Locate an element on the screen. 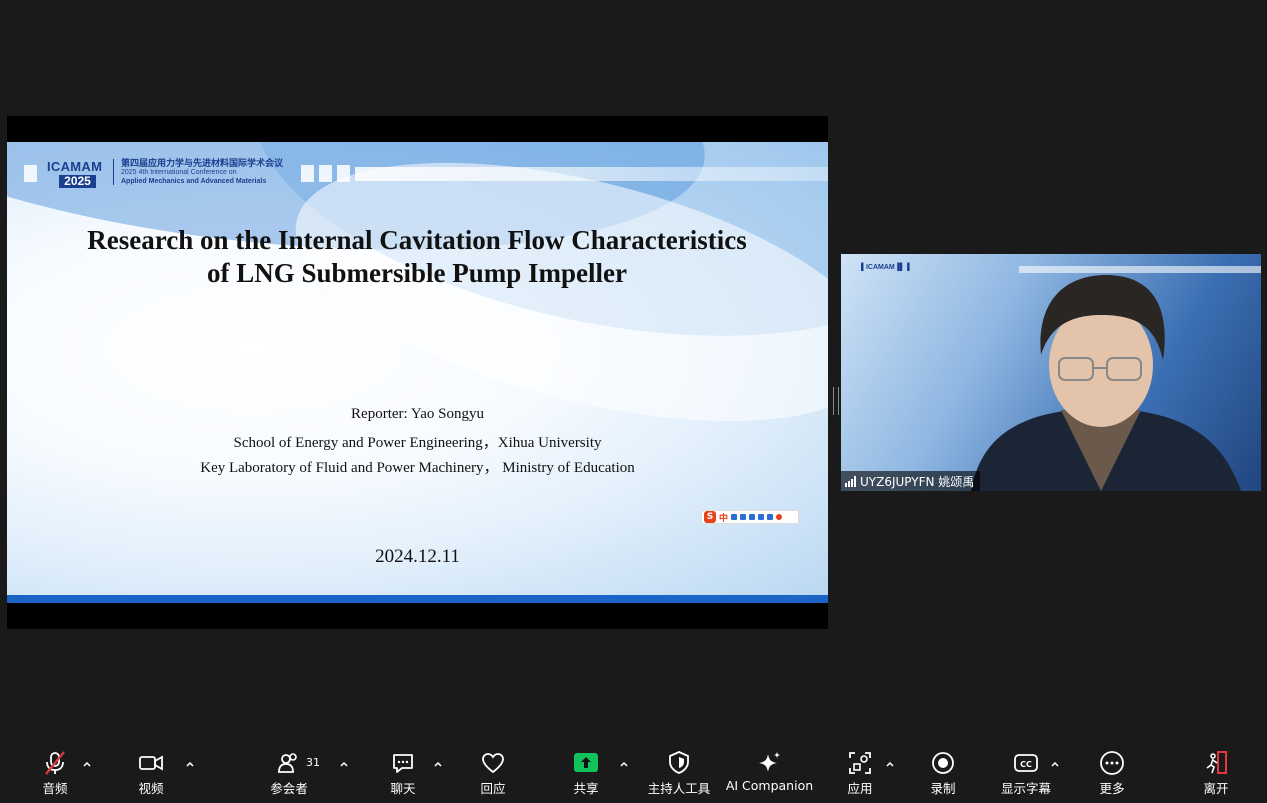 This screenshot has height=803, width=1267. video-camera-icon is located at coordinates (151, 763).